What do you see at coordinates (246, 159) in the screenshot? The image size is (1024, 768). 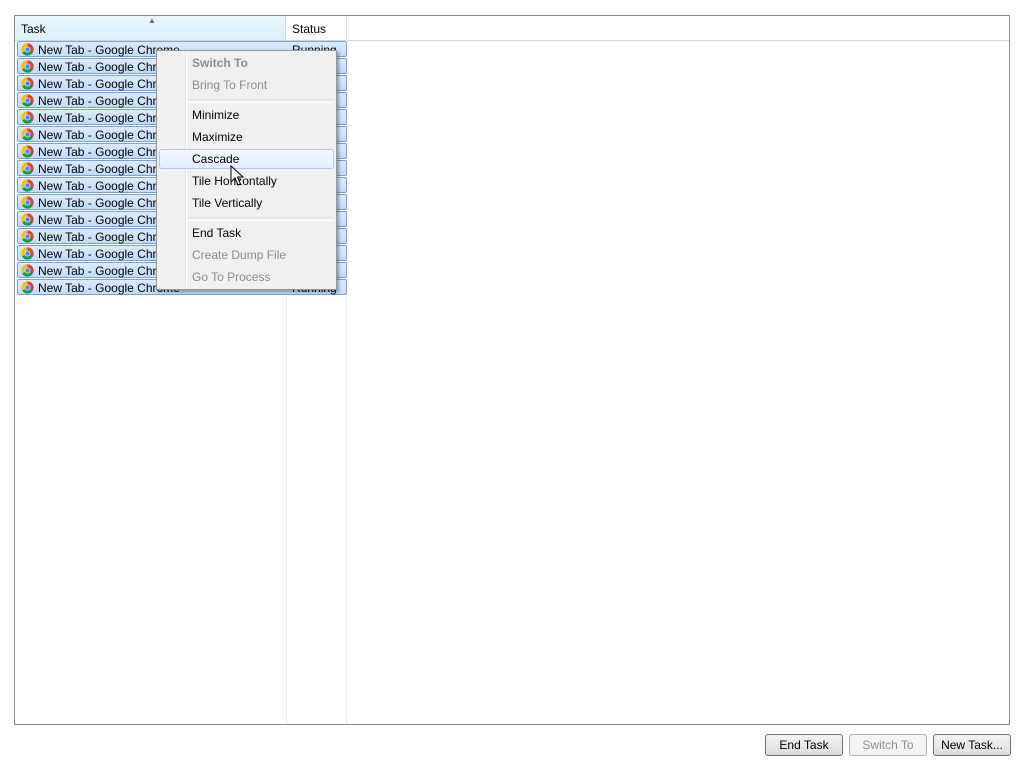 I see `menu-item-cascade: Cascade` at bounding box center [246, 159].